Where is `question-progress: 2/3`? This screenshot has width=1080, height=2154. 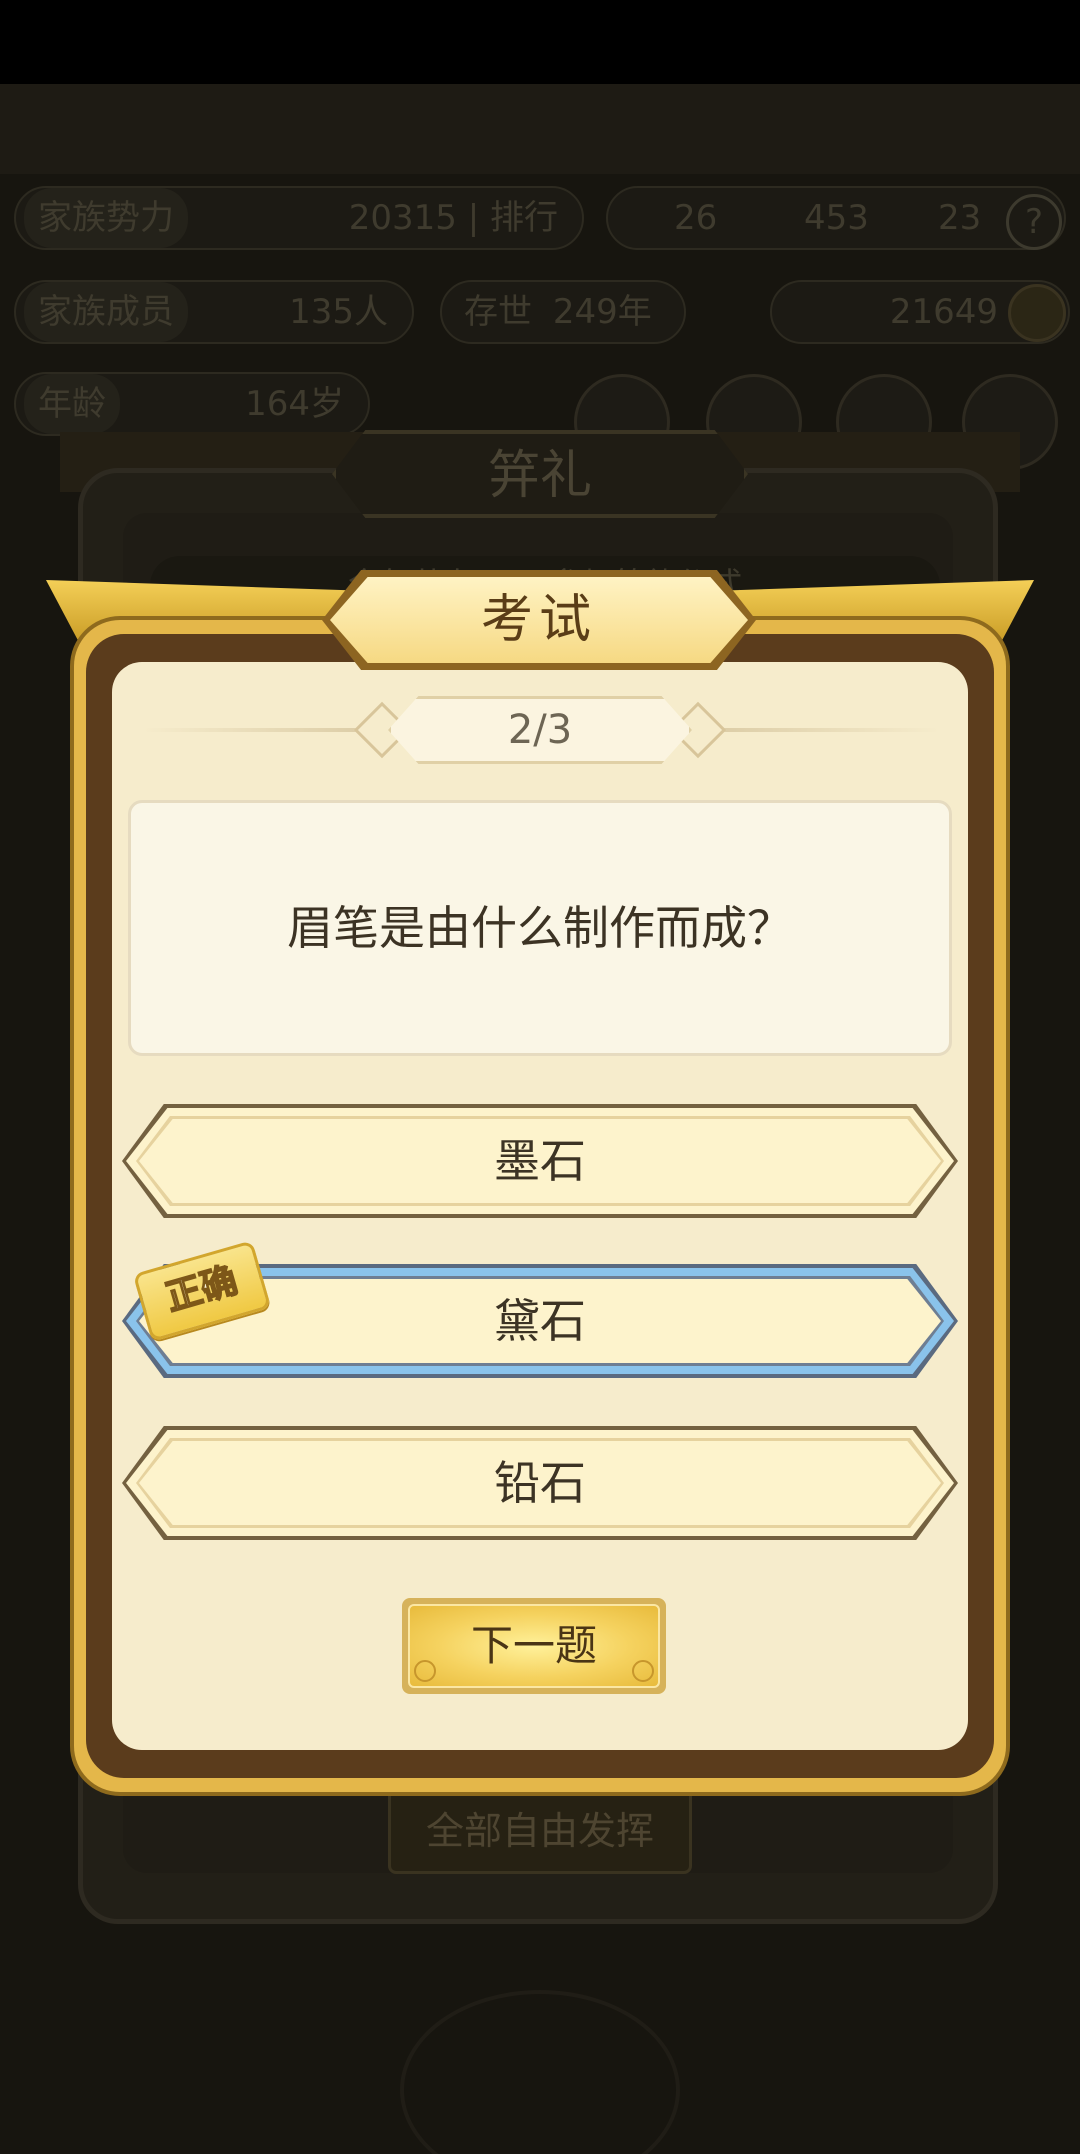
question-progress: 2/3 is located at coordinates (540, 730).